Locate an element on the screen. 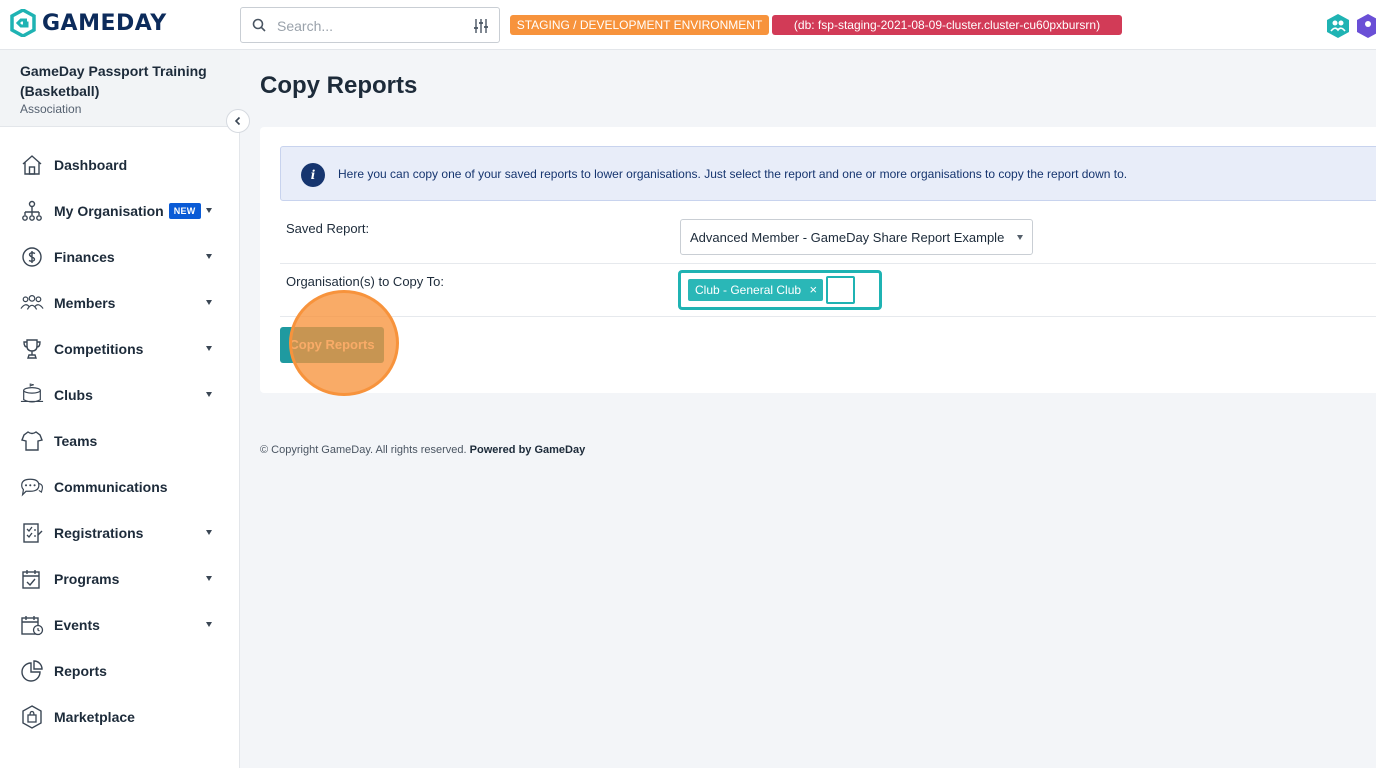 The height and width of the screenshot is (768, 1376). gameday-logo: GAMEDAY is located at coordinates (88, 23).